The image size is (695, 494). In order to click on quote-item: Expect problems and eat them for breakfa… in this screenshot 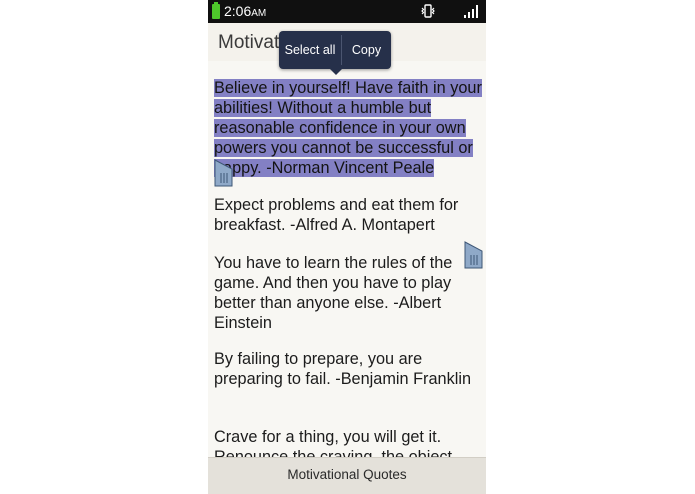, I will do `click(348, 215)`.